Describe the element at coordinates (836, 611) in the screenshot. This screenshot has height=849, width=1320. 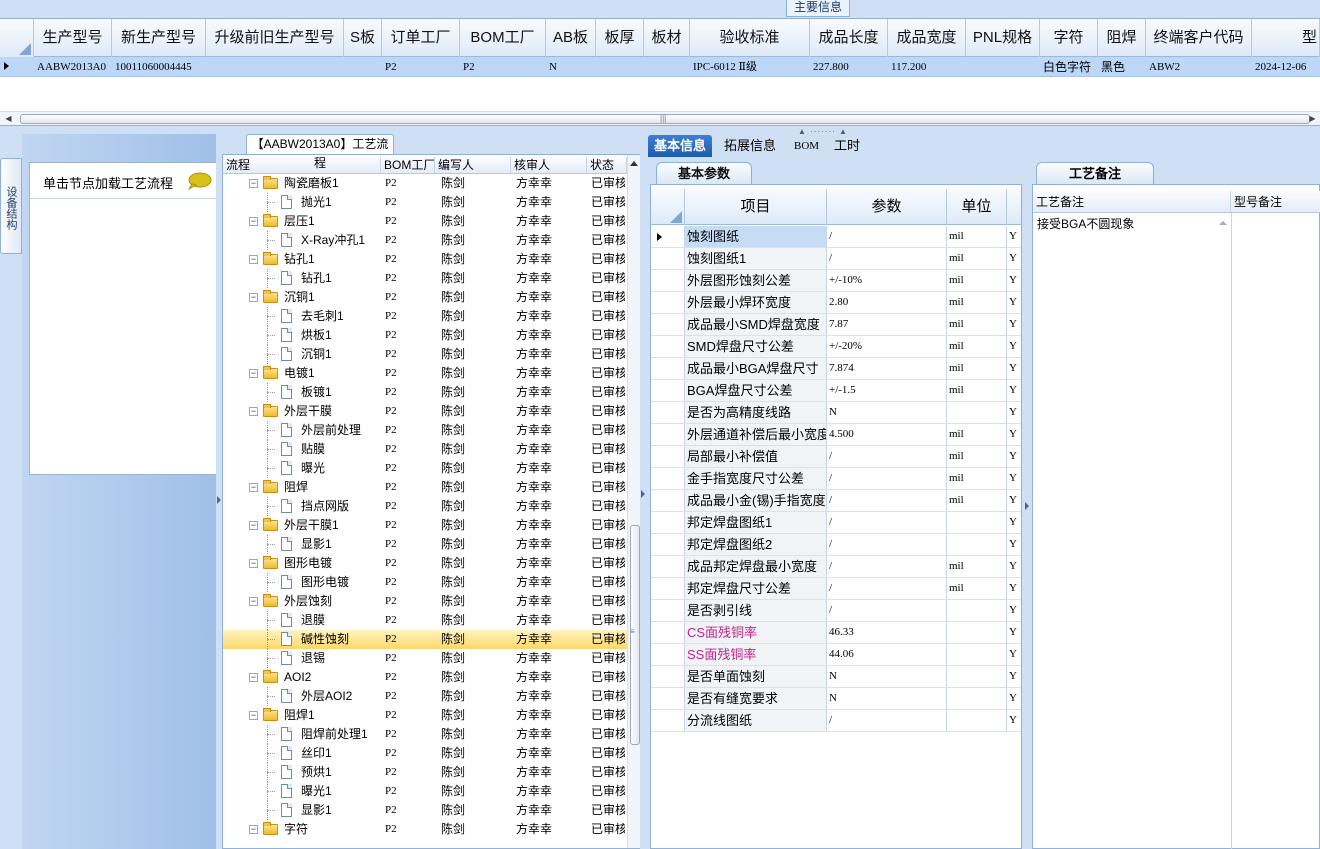
I see `param-row: 是否剥引线 / Y` at that location.